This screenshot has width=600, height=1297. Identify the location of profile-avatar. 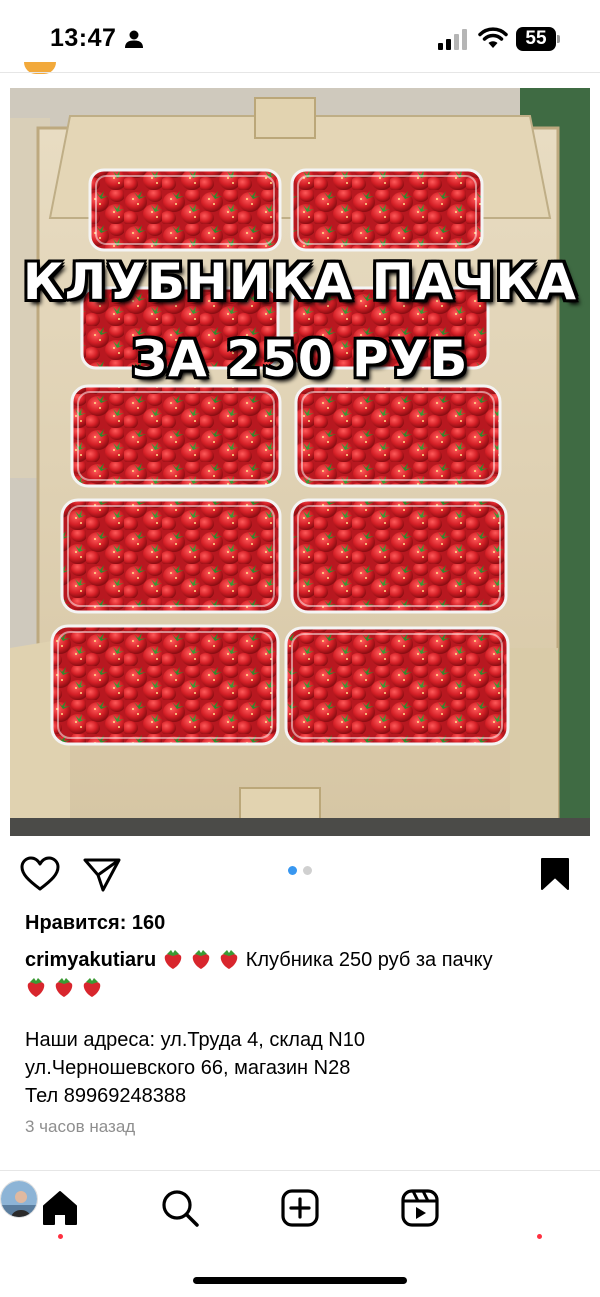
(19, 1199).